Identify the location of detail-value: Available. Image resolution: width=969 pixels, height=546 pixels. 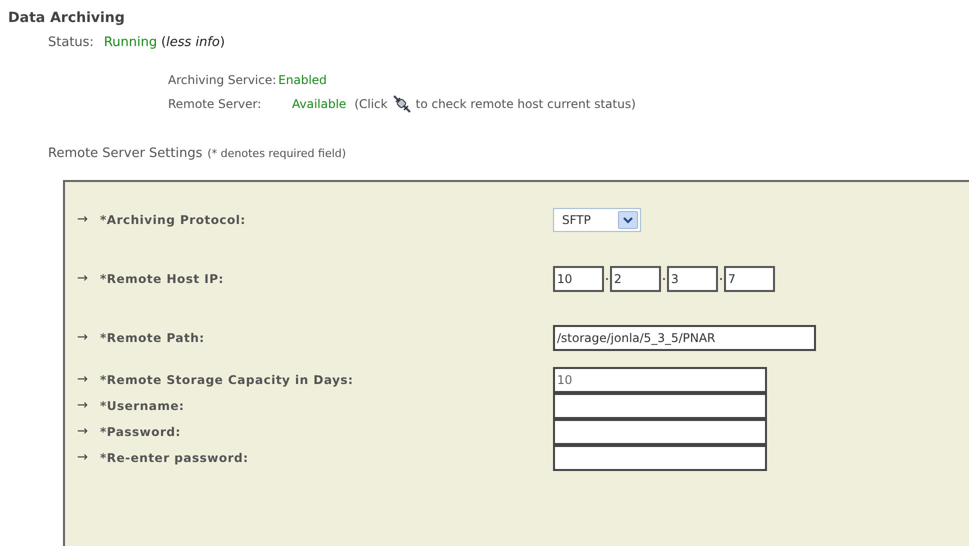
(319, 104).